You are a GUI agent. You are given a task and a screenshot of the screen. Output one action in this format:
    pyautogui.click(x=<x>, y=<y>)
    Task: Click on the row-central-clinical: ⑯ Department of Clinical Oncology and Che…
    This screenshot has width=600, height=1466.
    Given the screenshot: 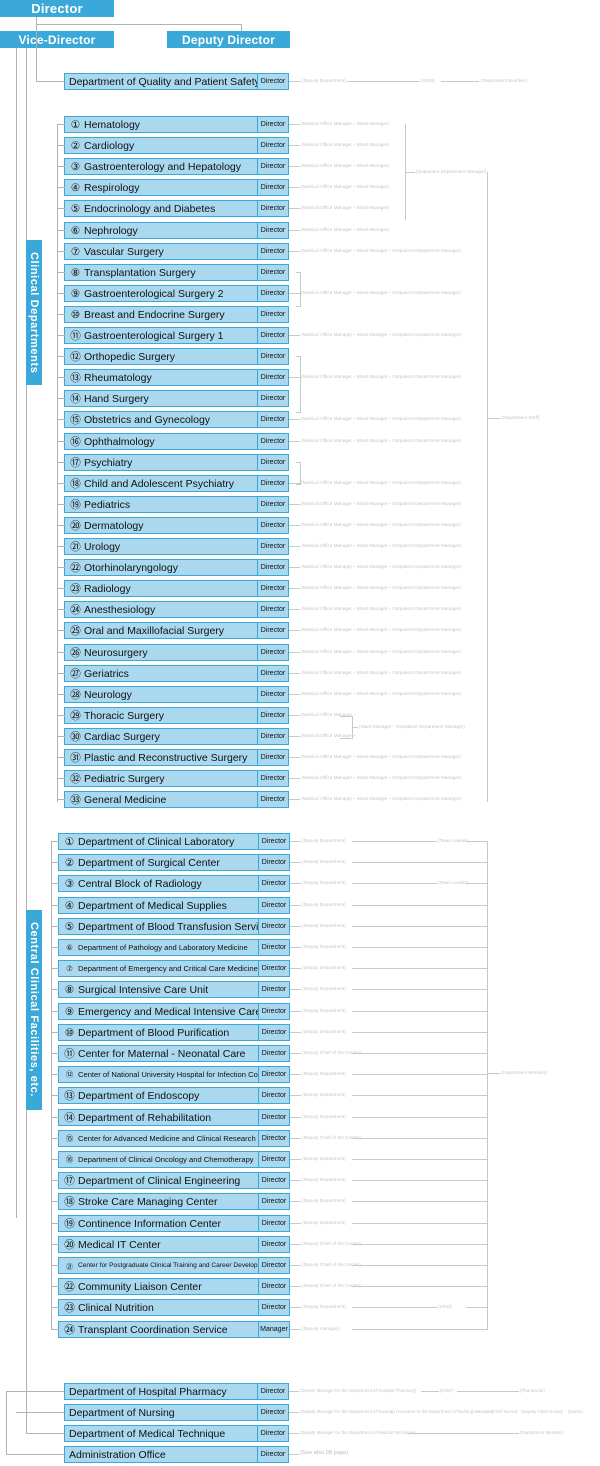 What is the action you would take?
    pyautogui.click(x=174, y=1159)
    